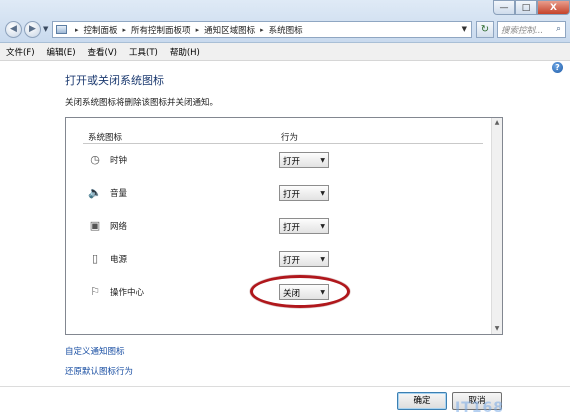 The image size is (570, 420). What do you see at coordinates (119, 161) in the screenshot?
I see `row-label: 时钟` at bounding box center [119, 161].